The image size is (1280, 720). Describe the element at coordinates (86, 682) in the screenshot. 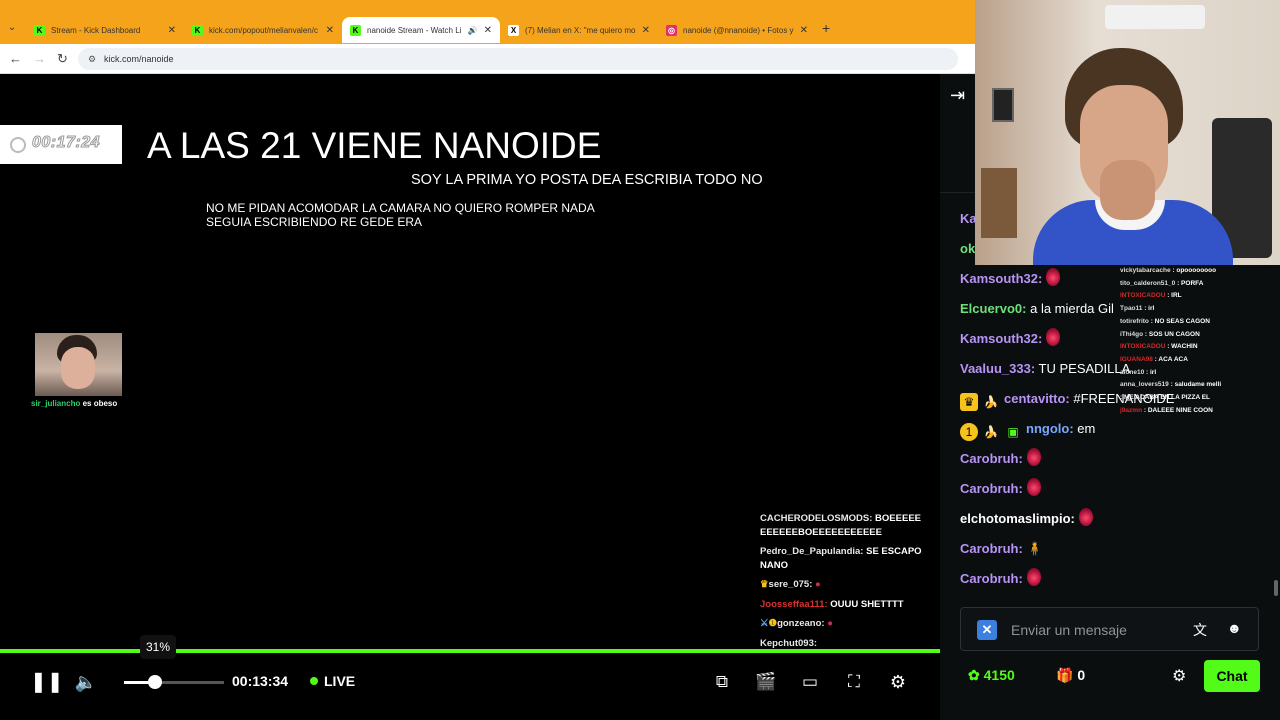

I see `volume-icon: 🔈` at that location.